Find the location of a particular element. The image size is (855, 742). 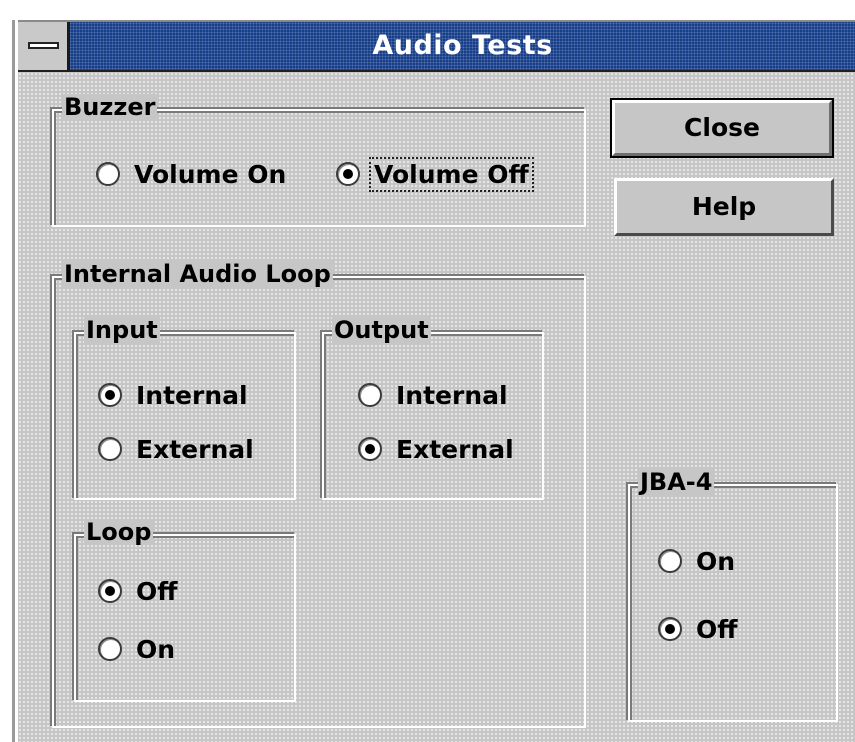

buzzer-volume-off-option: Volume Off is located at coordinates (435, 174).